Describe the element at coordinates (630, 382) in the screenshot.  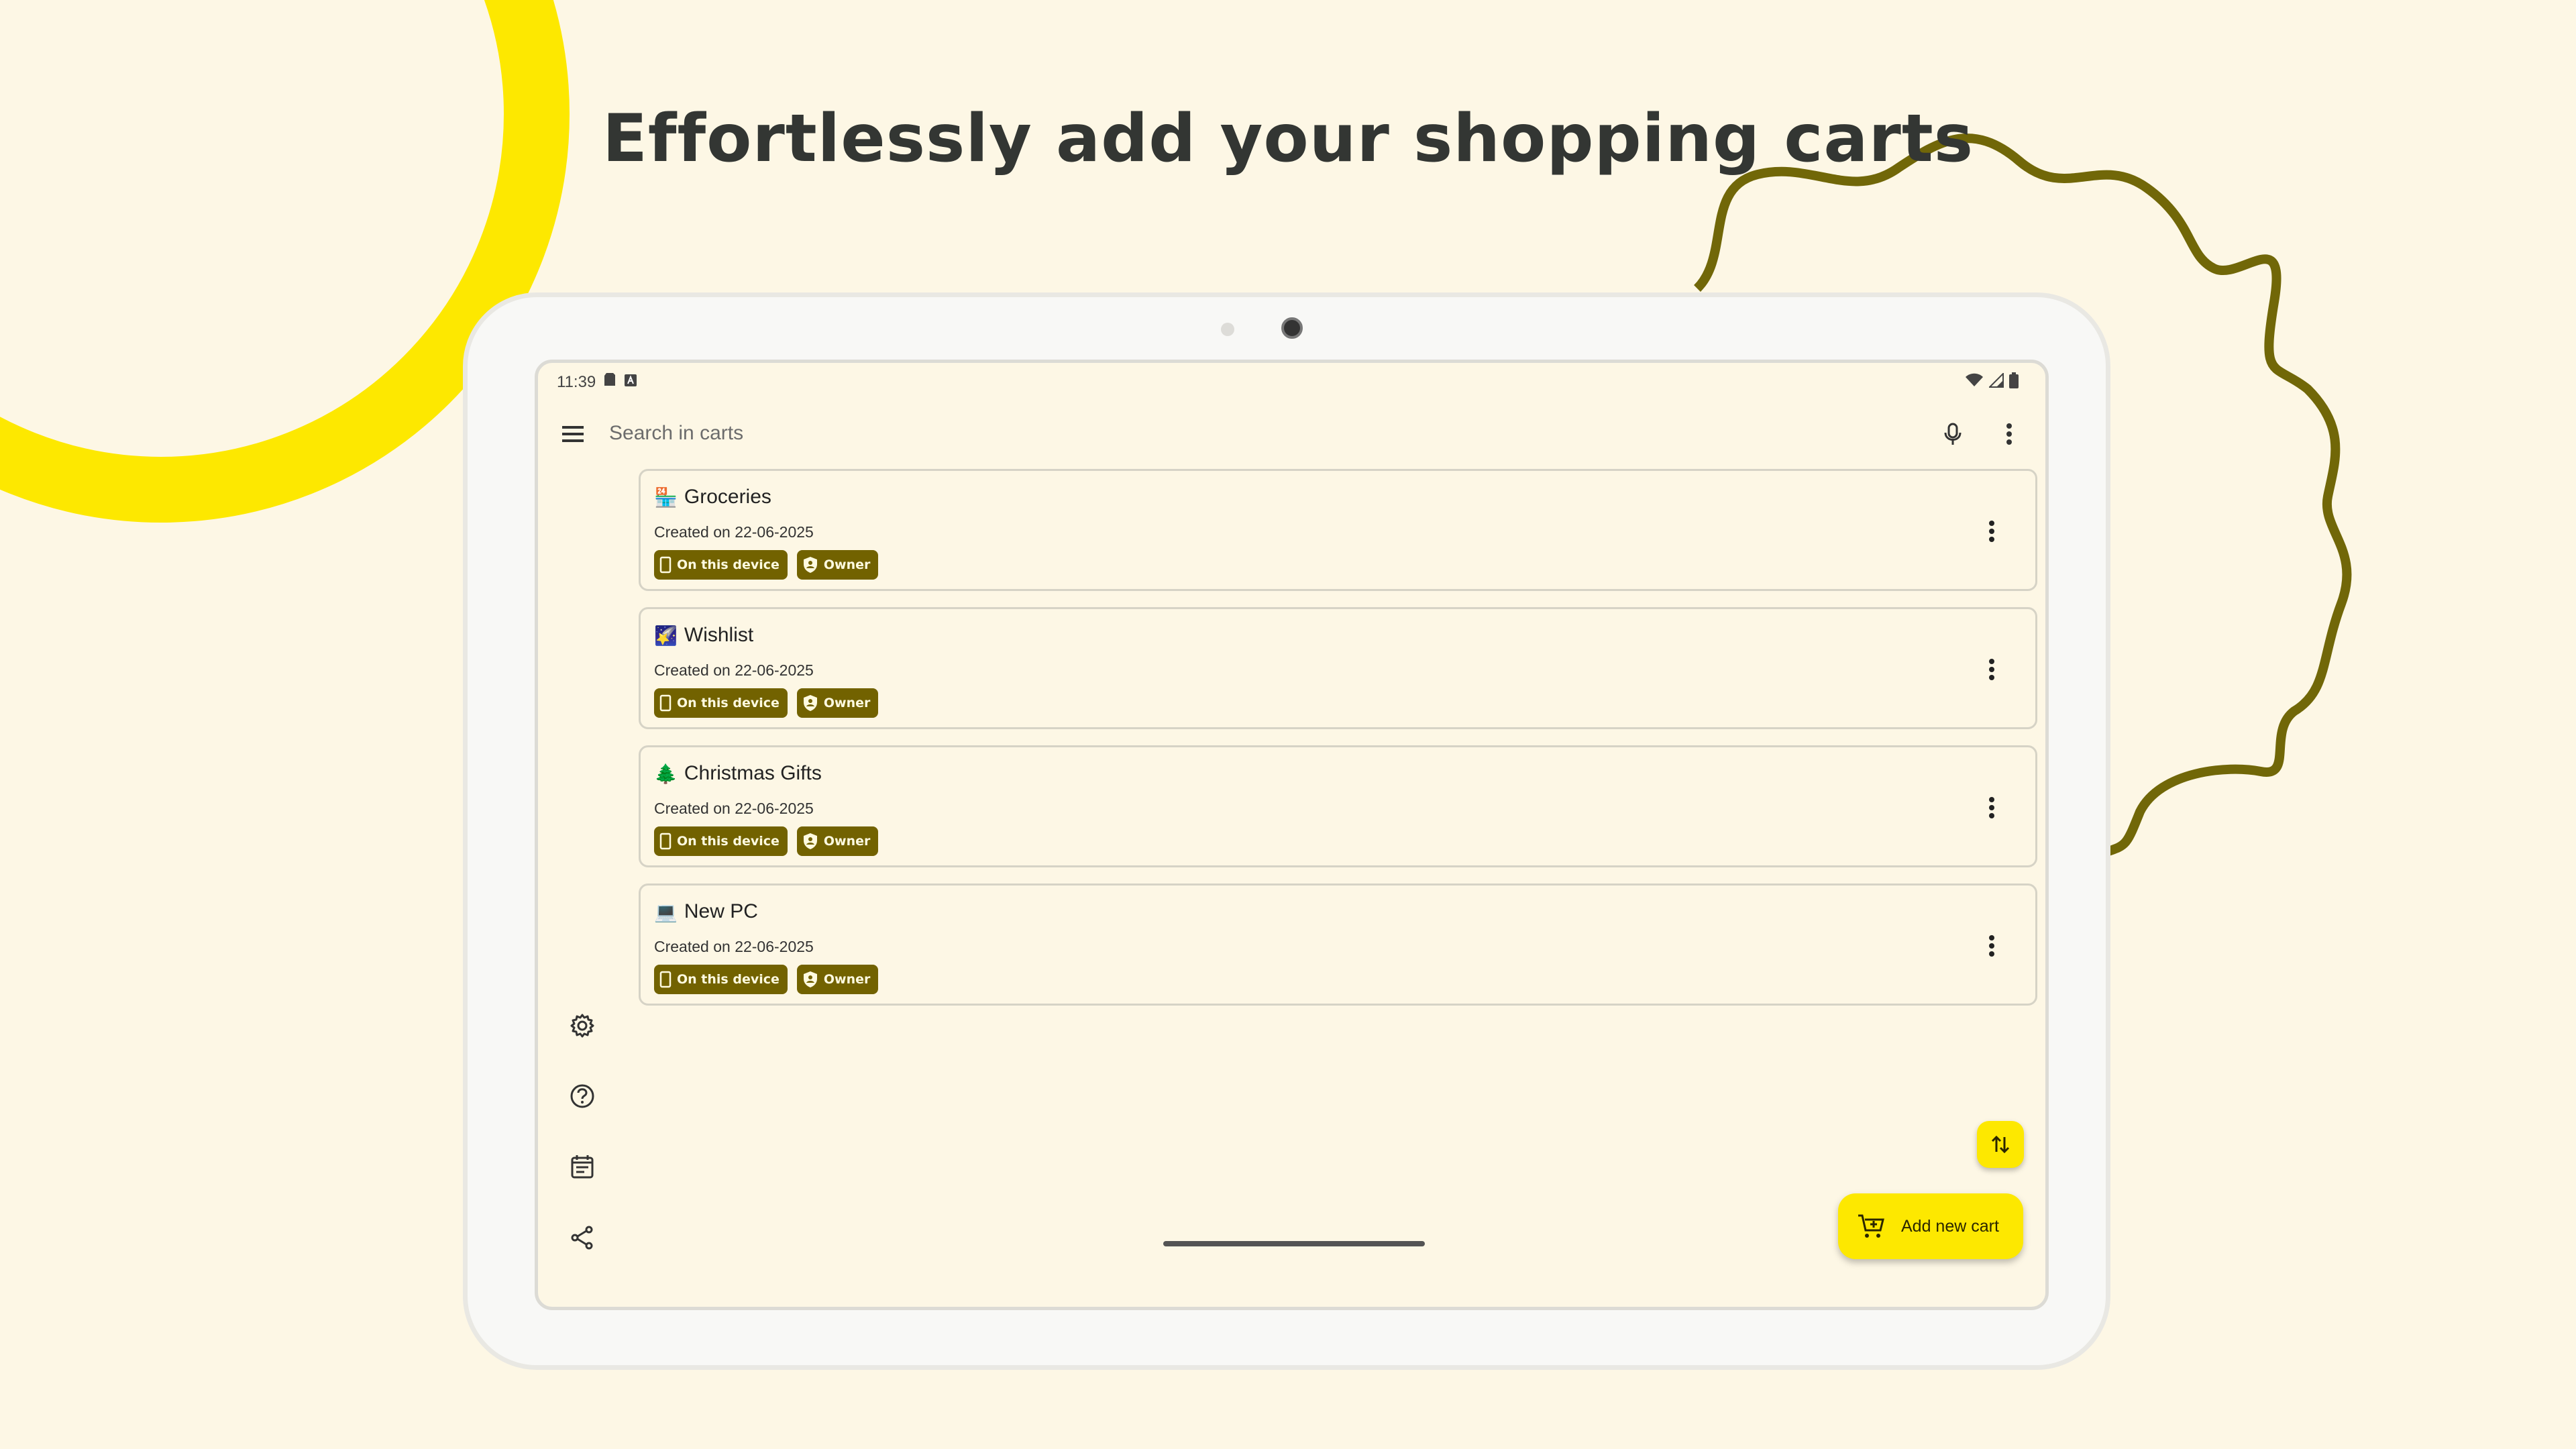
I see `a-icon` at that location.